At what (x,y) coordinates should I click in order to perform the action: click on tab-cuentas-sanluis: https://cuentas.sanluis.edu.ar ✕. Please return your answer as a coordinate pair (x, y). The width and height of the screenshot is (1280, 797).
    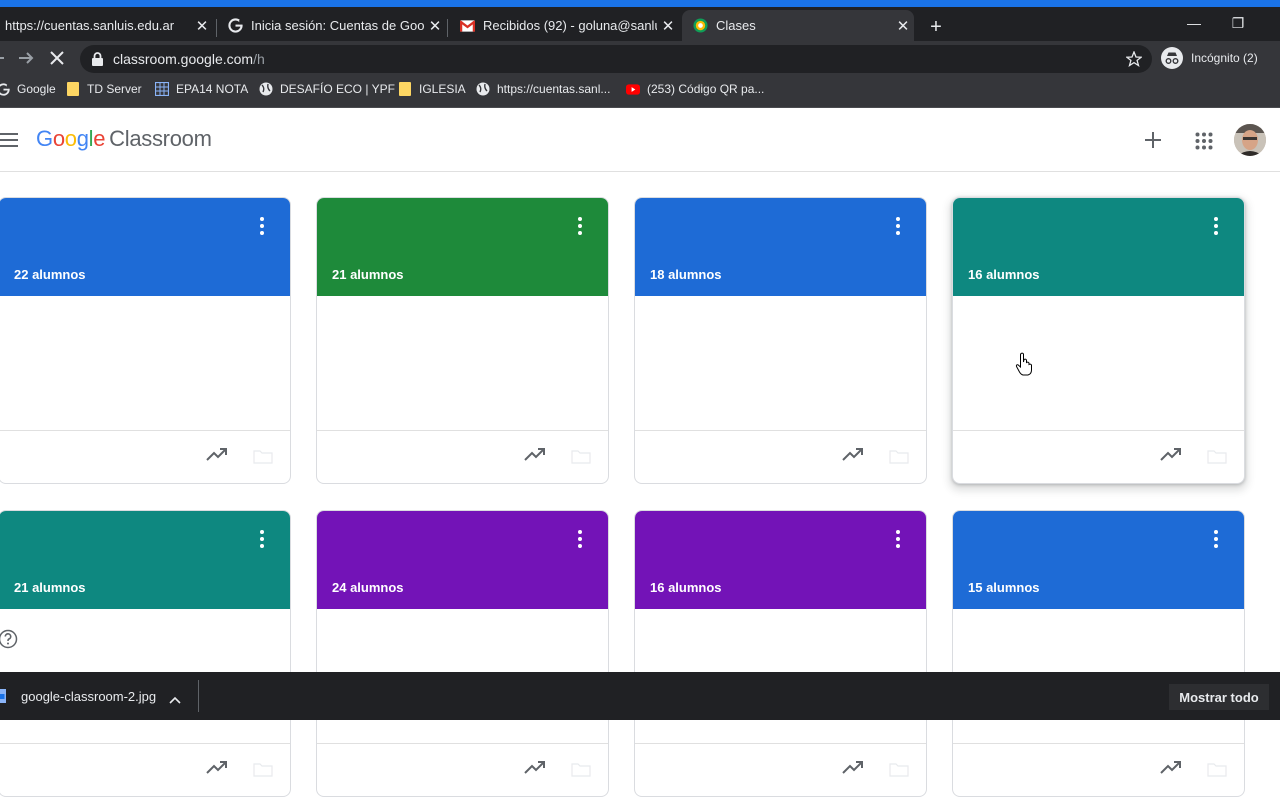
    Looking at the image, I should click on (106, 25).